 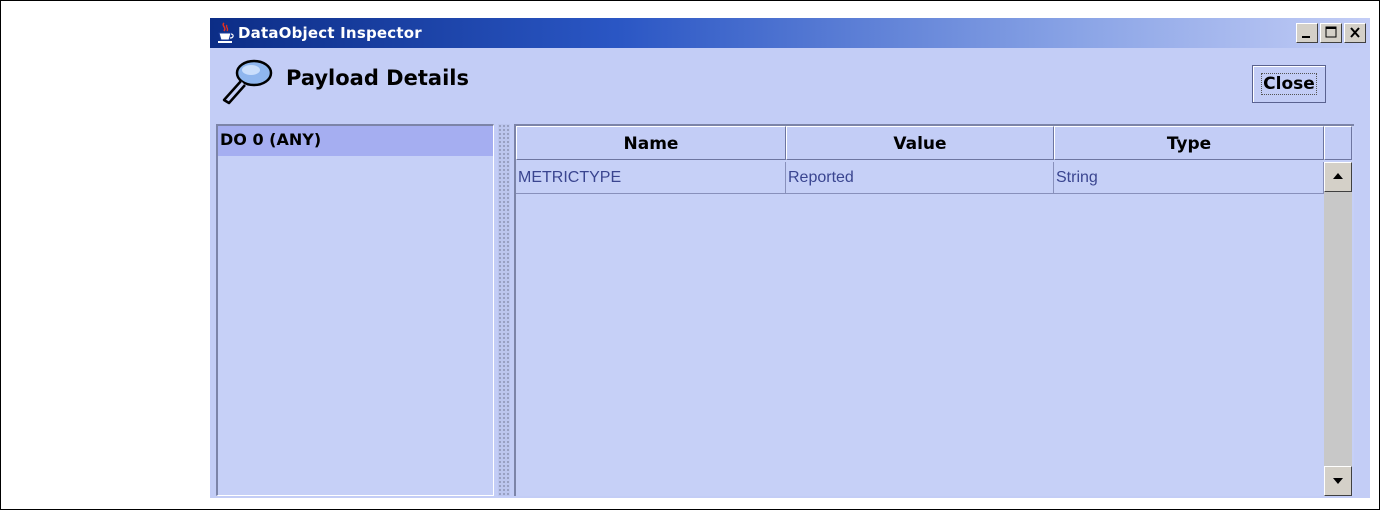 What do you see at coordinates (790, 84) in the screenshot?
I see `payload-header: Payload Details Close` at bounding box center [790, 84].